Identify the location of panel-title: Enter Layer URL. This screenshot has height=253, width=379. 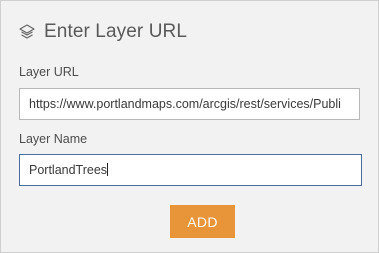
(116, 31).